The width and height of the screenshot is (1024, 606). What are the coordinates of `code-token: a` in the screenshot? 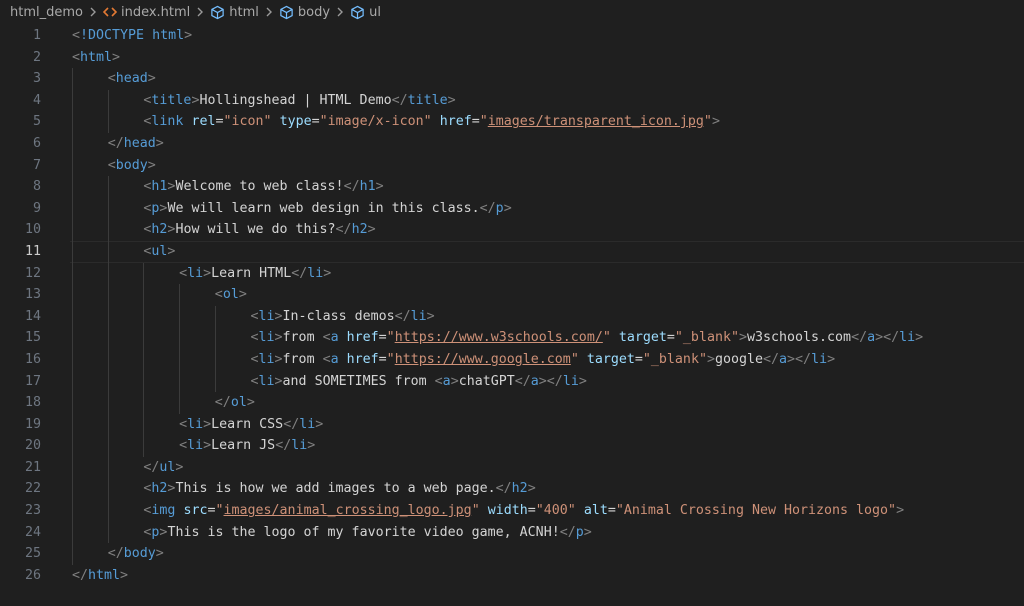 It's located at (783, 359).